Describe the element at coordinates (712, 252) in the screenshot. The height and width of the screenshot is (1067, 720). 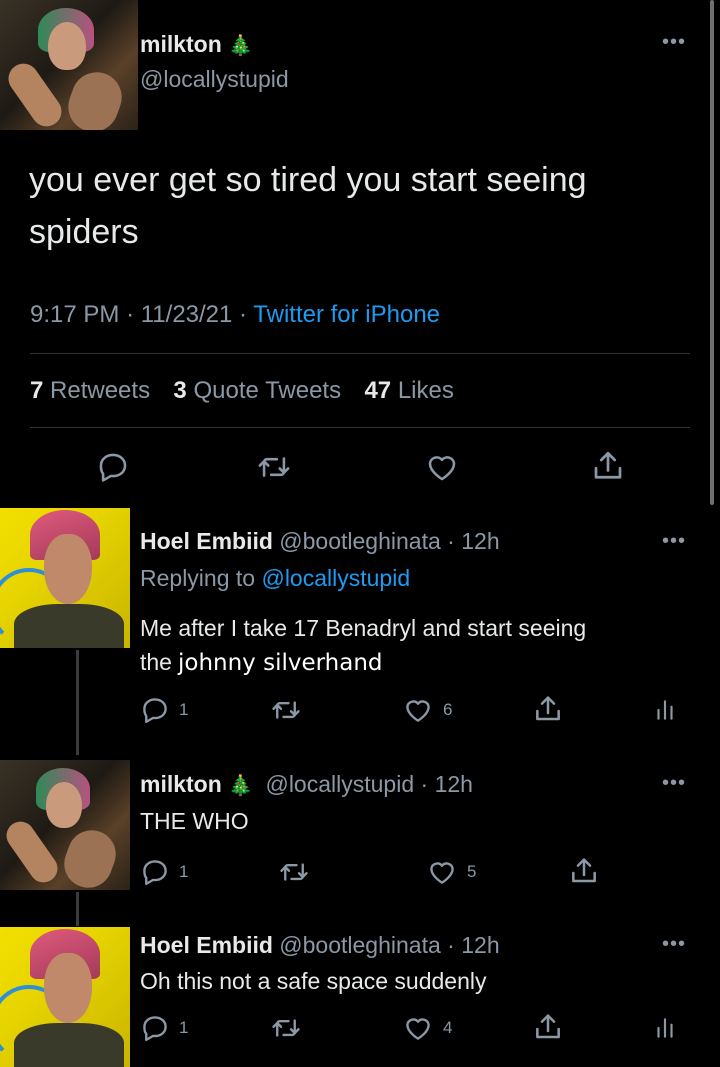
I see `scrollbar` at that location.